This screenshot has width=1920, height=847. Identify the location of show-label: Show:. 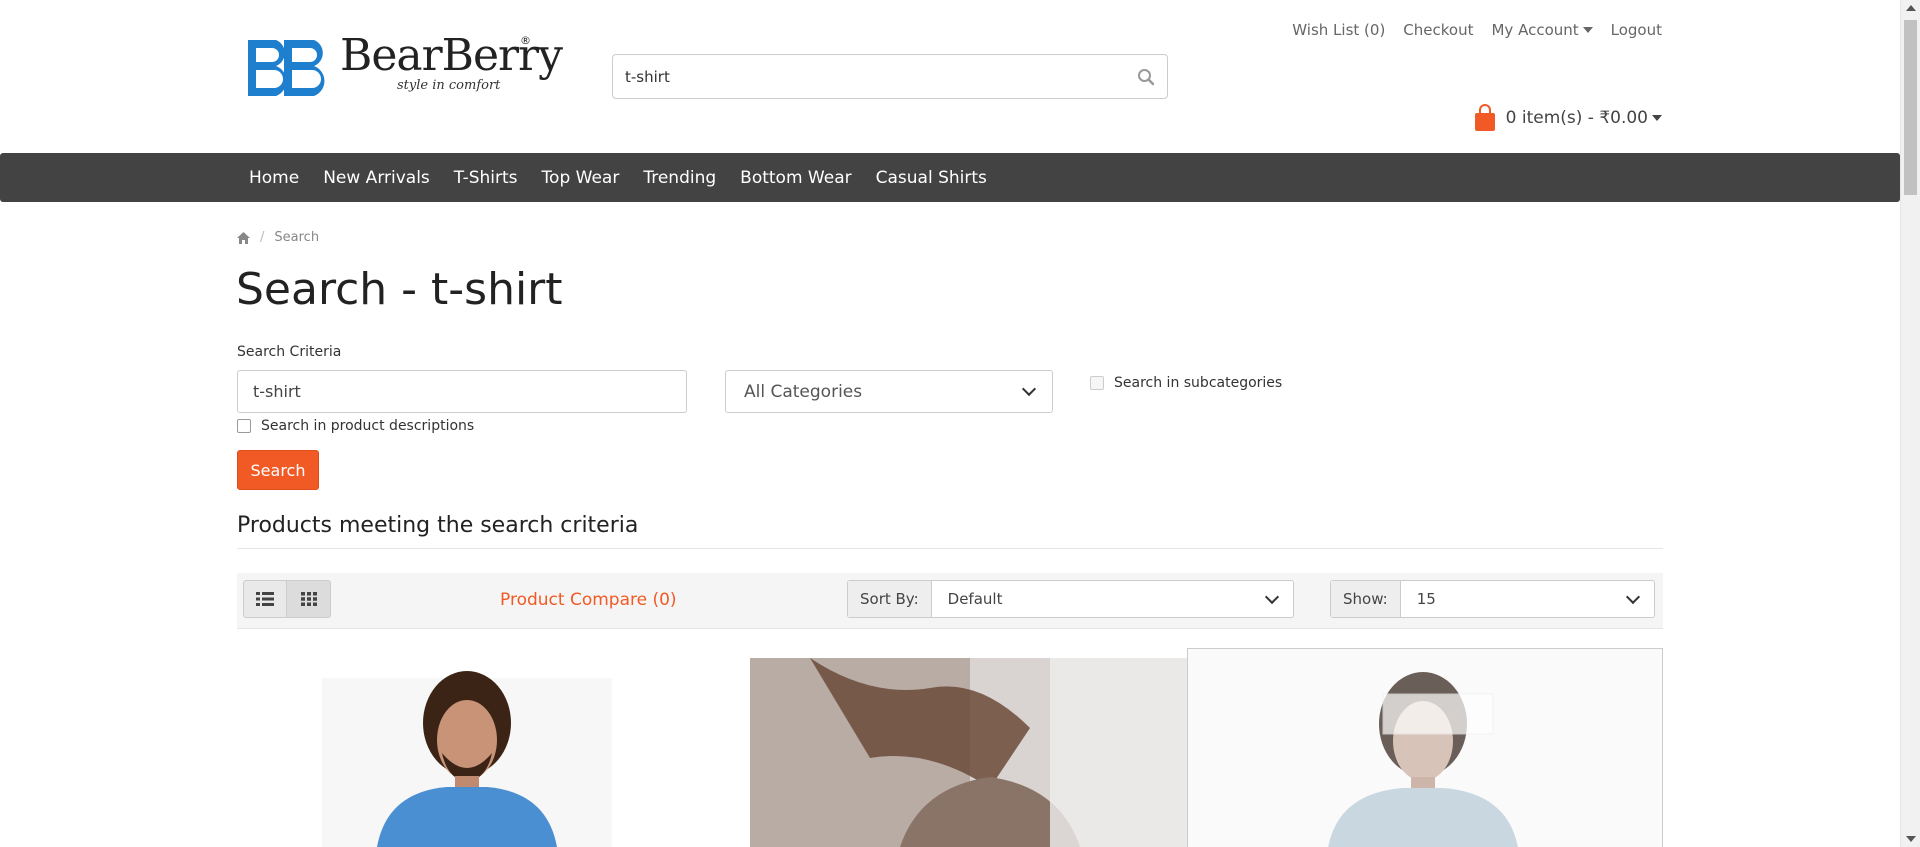
(1366, 599).